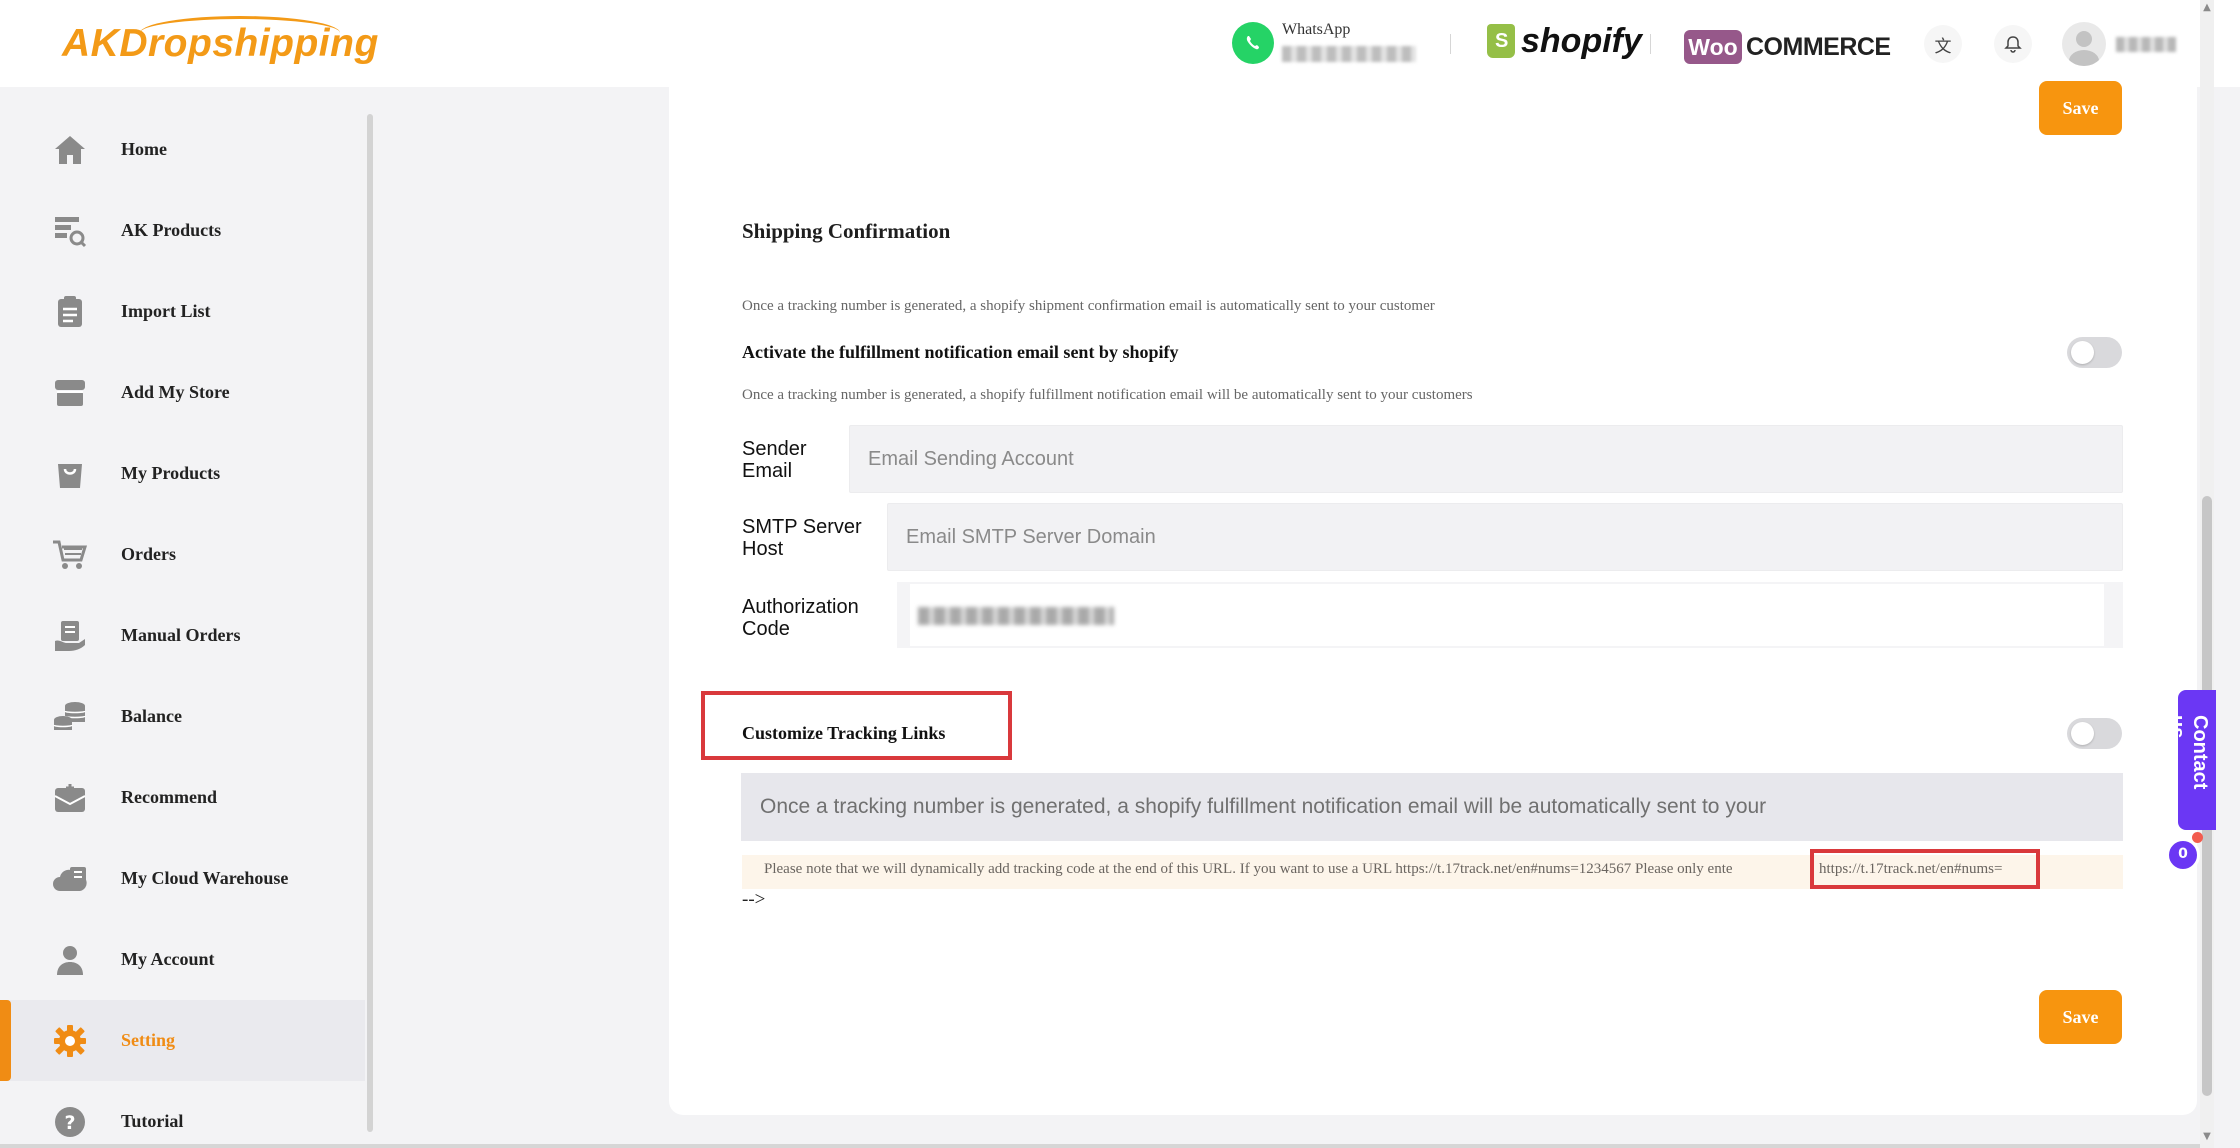 The width and height of the screenshot is (2240, 1148). I want to click on sidebar-item-home: Home, so click(182, 149).